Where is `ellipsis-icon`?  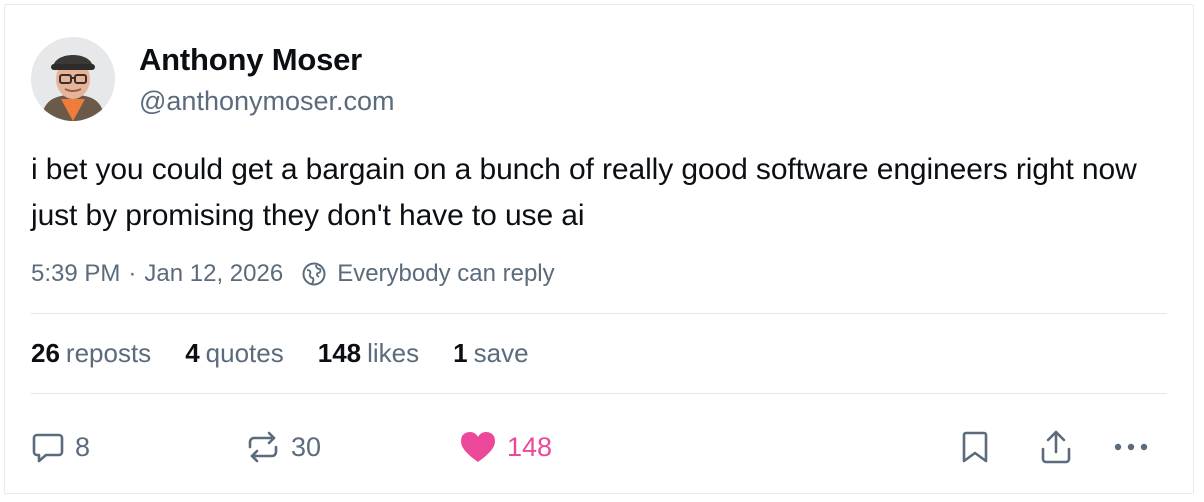 ellipsis-icon is located at coordinates (1131, 447).